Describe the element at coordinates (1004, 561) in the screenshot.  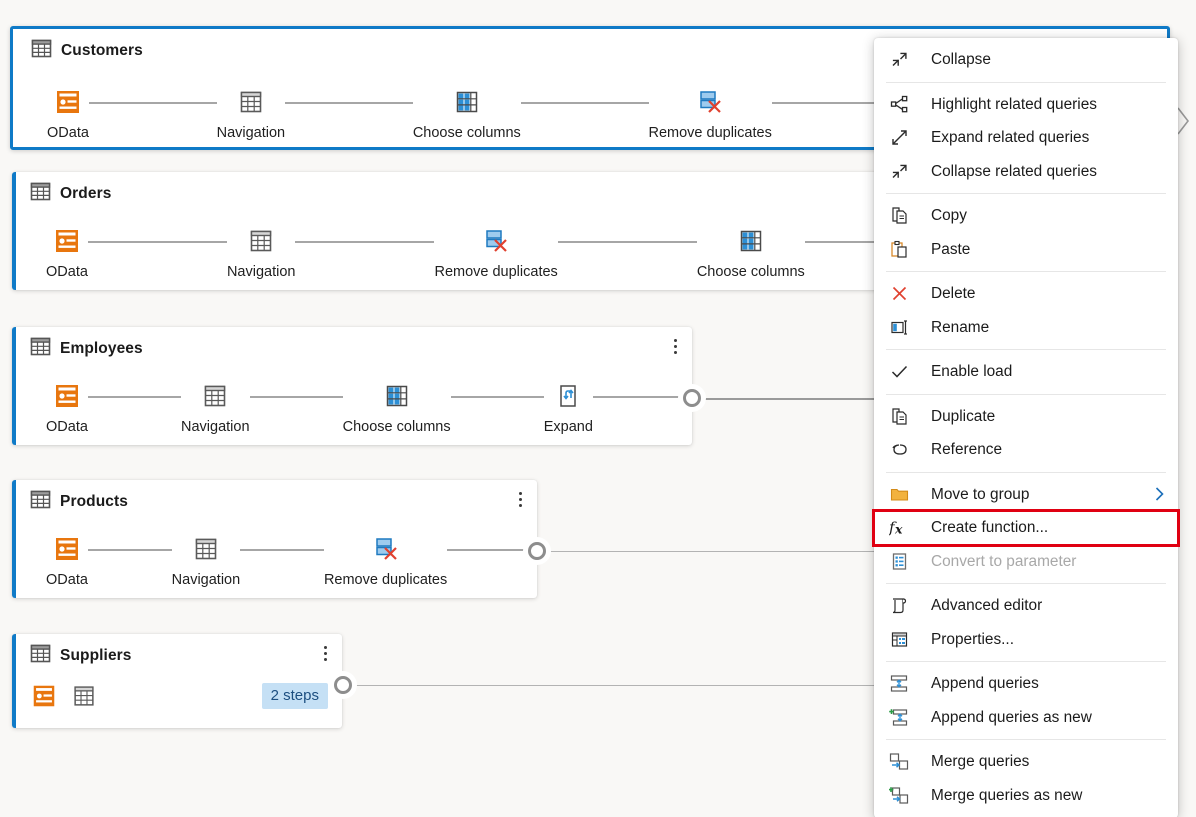
I see `menu-item-label: Convert to parameter` at that location.